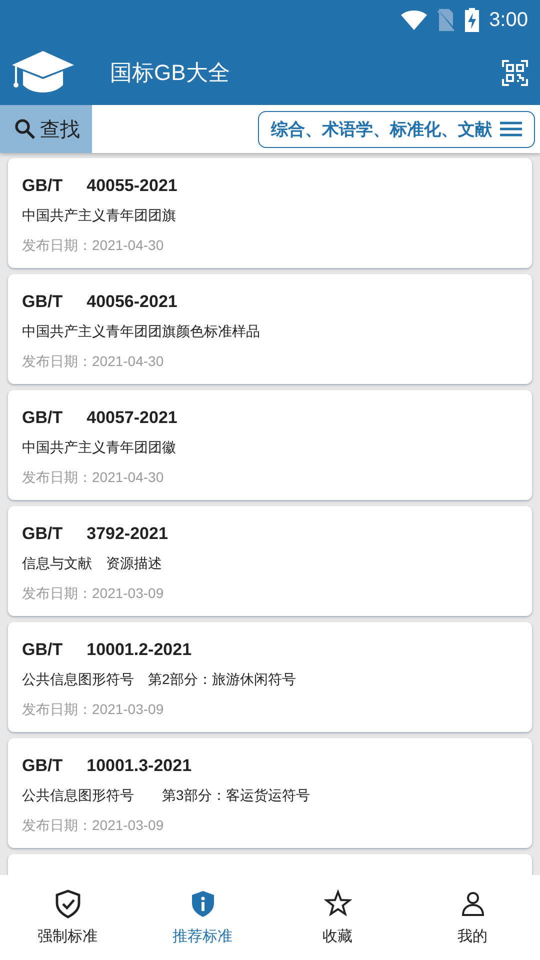 Image resolution: width=540 pixels, height=960 pixels. Describe the element at coordinates (141, 331) in the screenshot. I see `standard-title: 中国共产主义青年团团旗颜色标准样品` at that location.